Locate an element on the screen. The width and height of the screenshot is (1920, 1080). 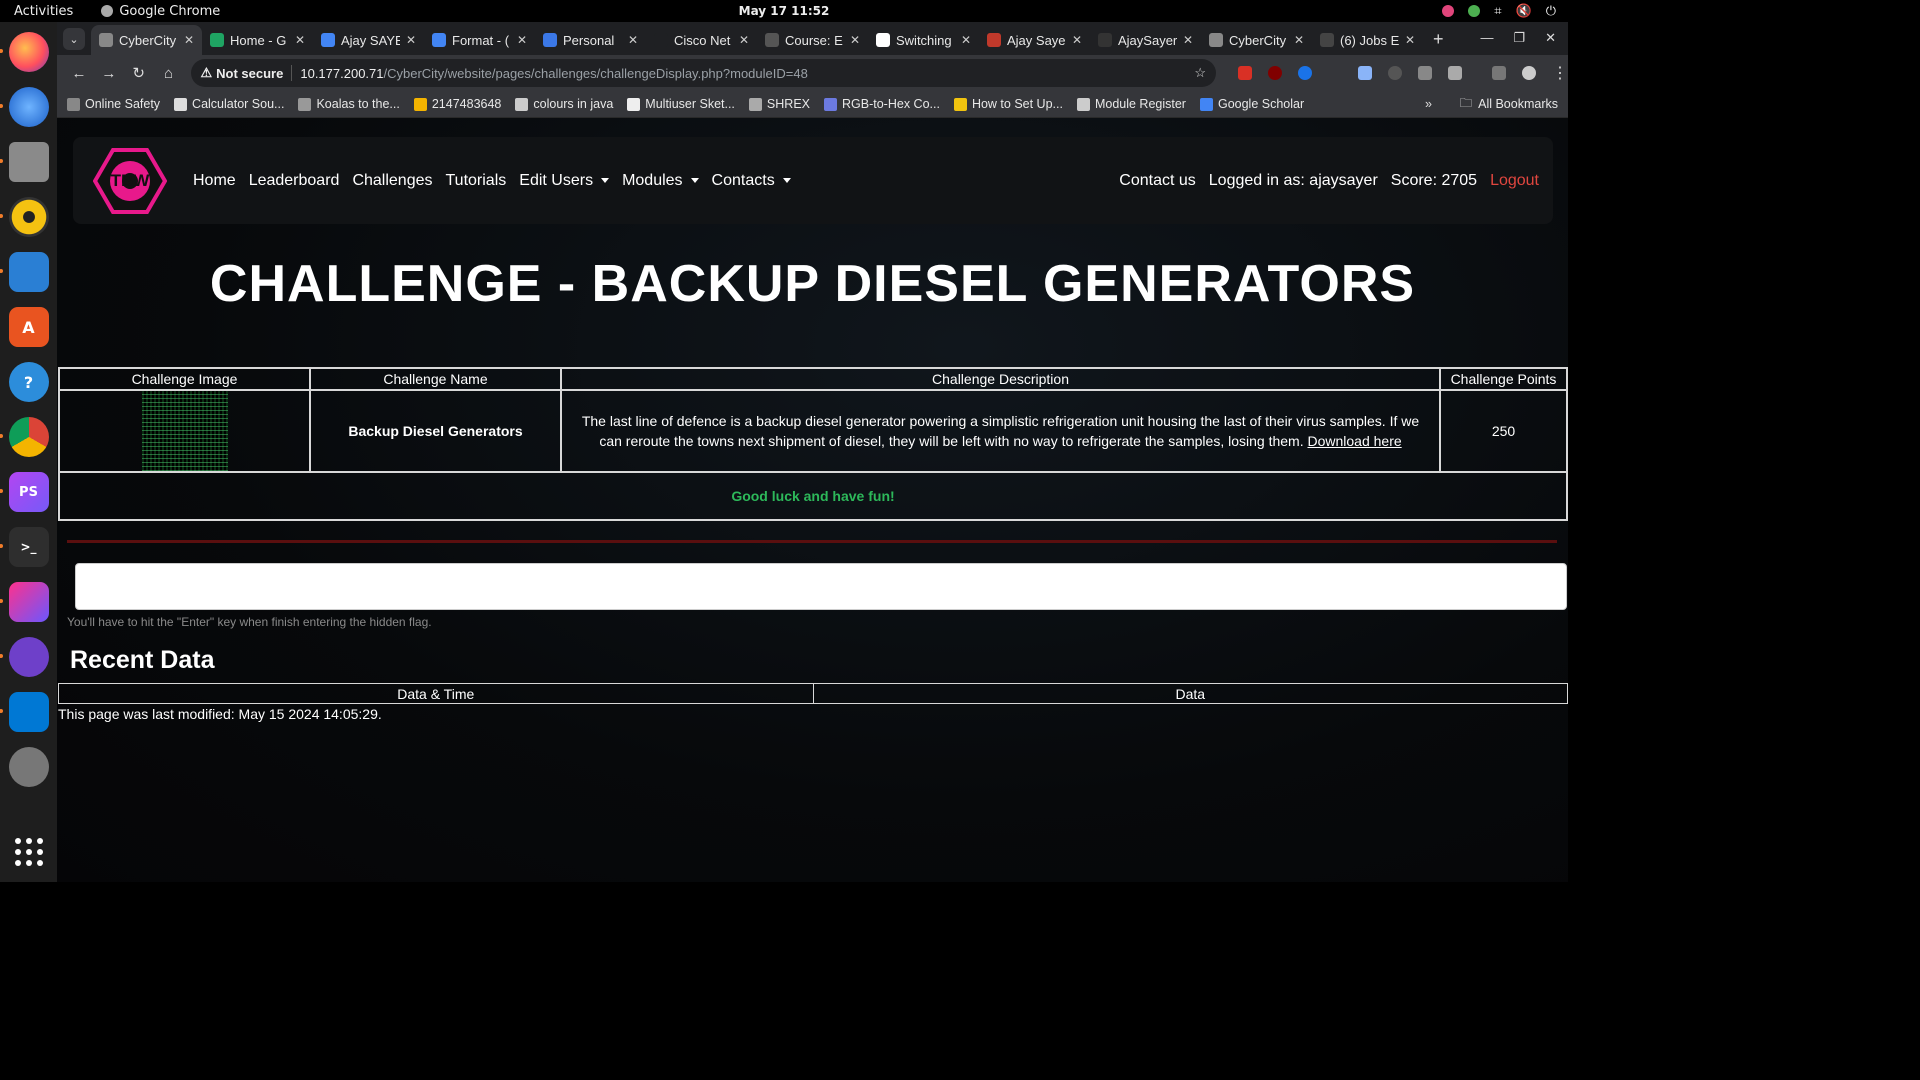
security-indicator: ⚠ Not secure is located at coordinates (247, 73).